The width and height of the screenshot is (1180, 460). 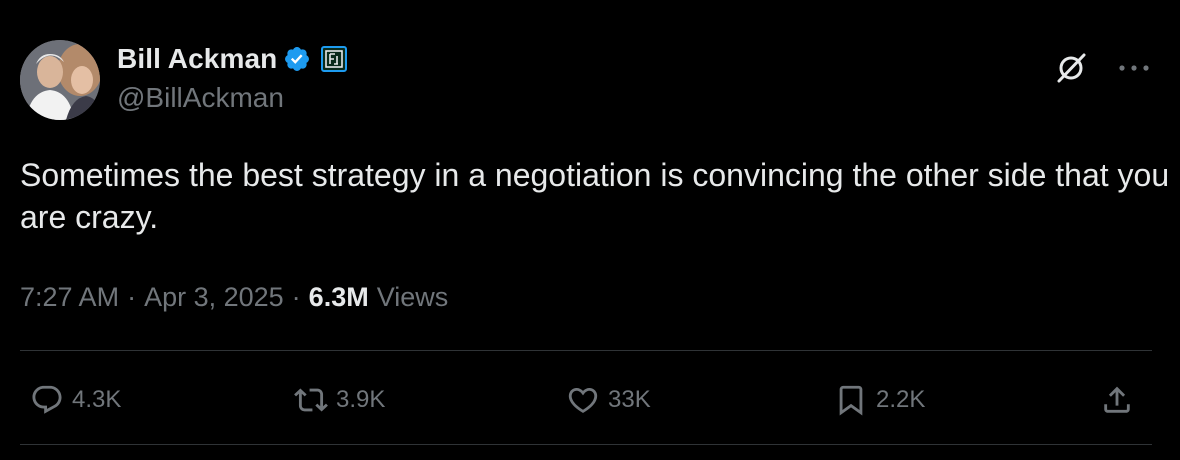 I want to click on reply-count: 4.3K, so click(x=97, y=399).